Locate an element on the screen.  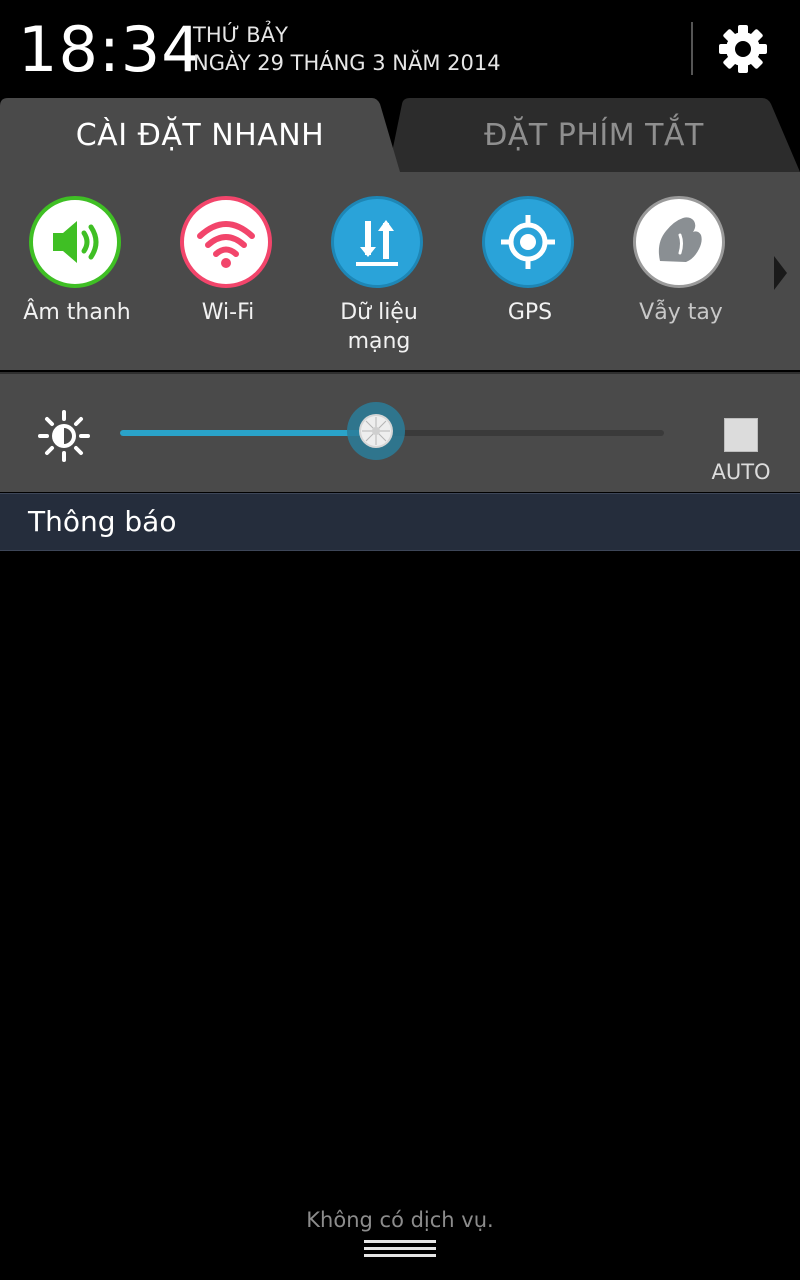
drag-handle is located at coordinates (400, 1249).